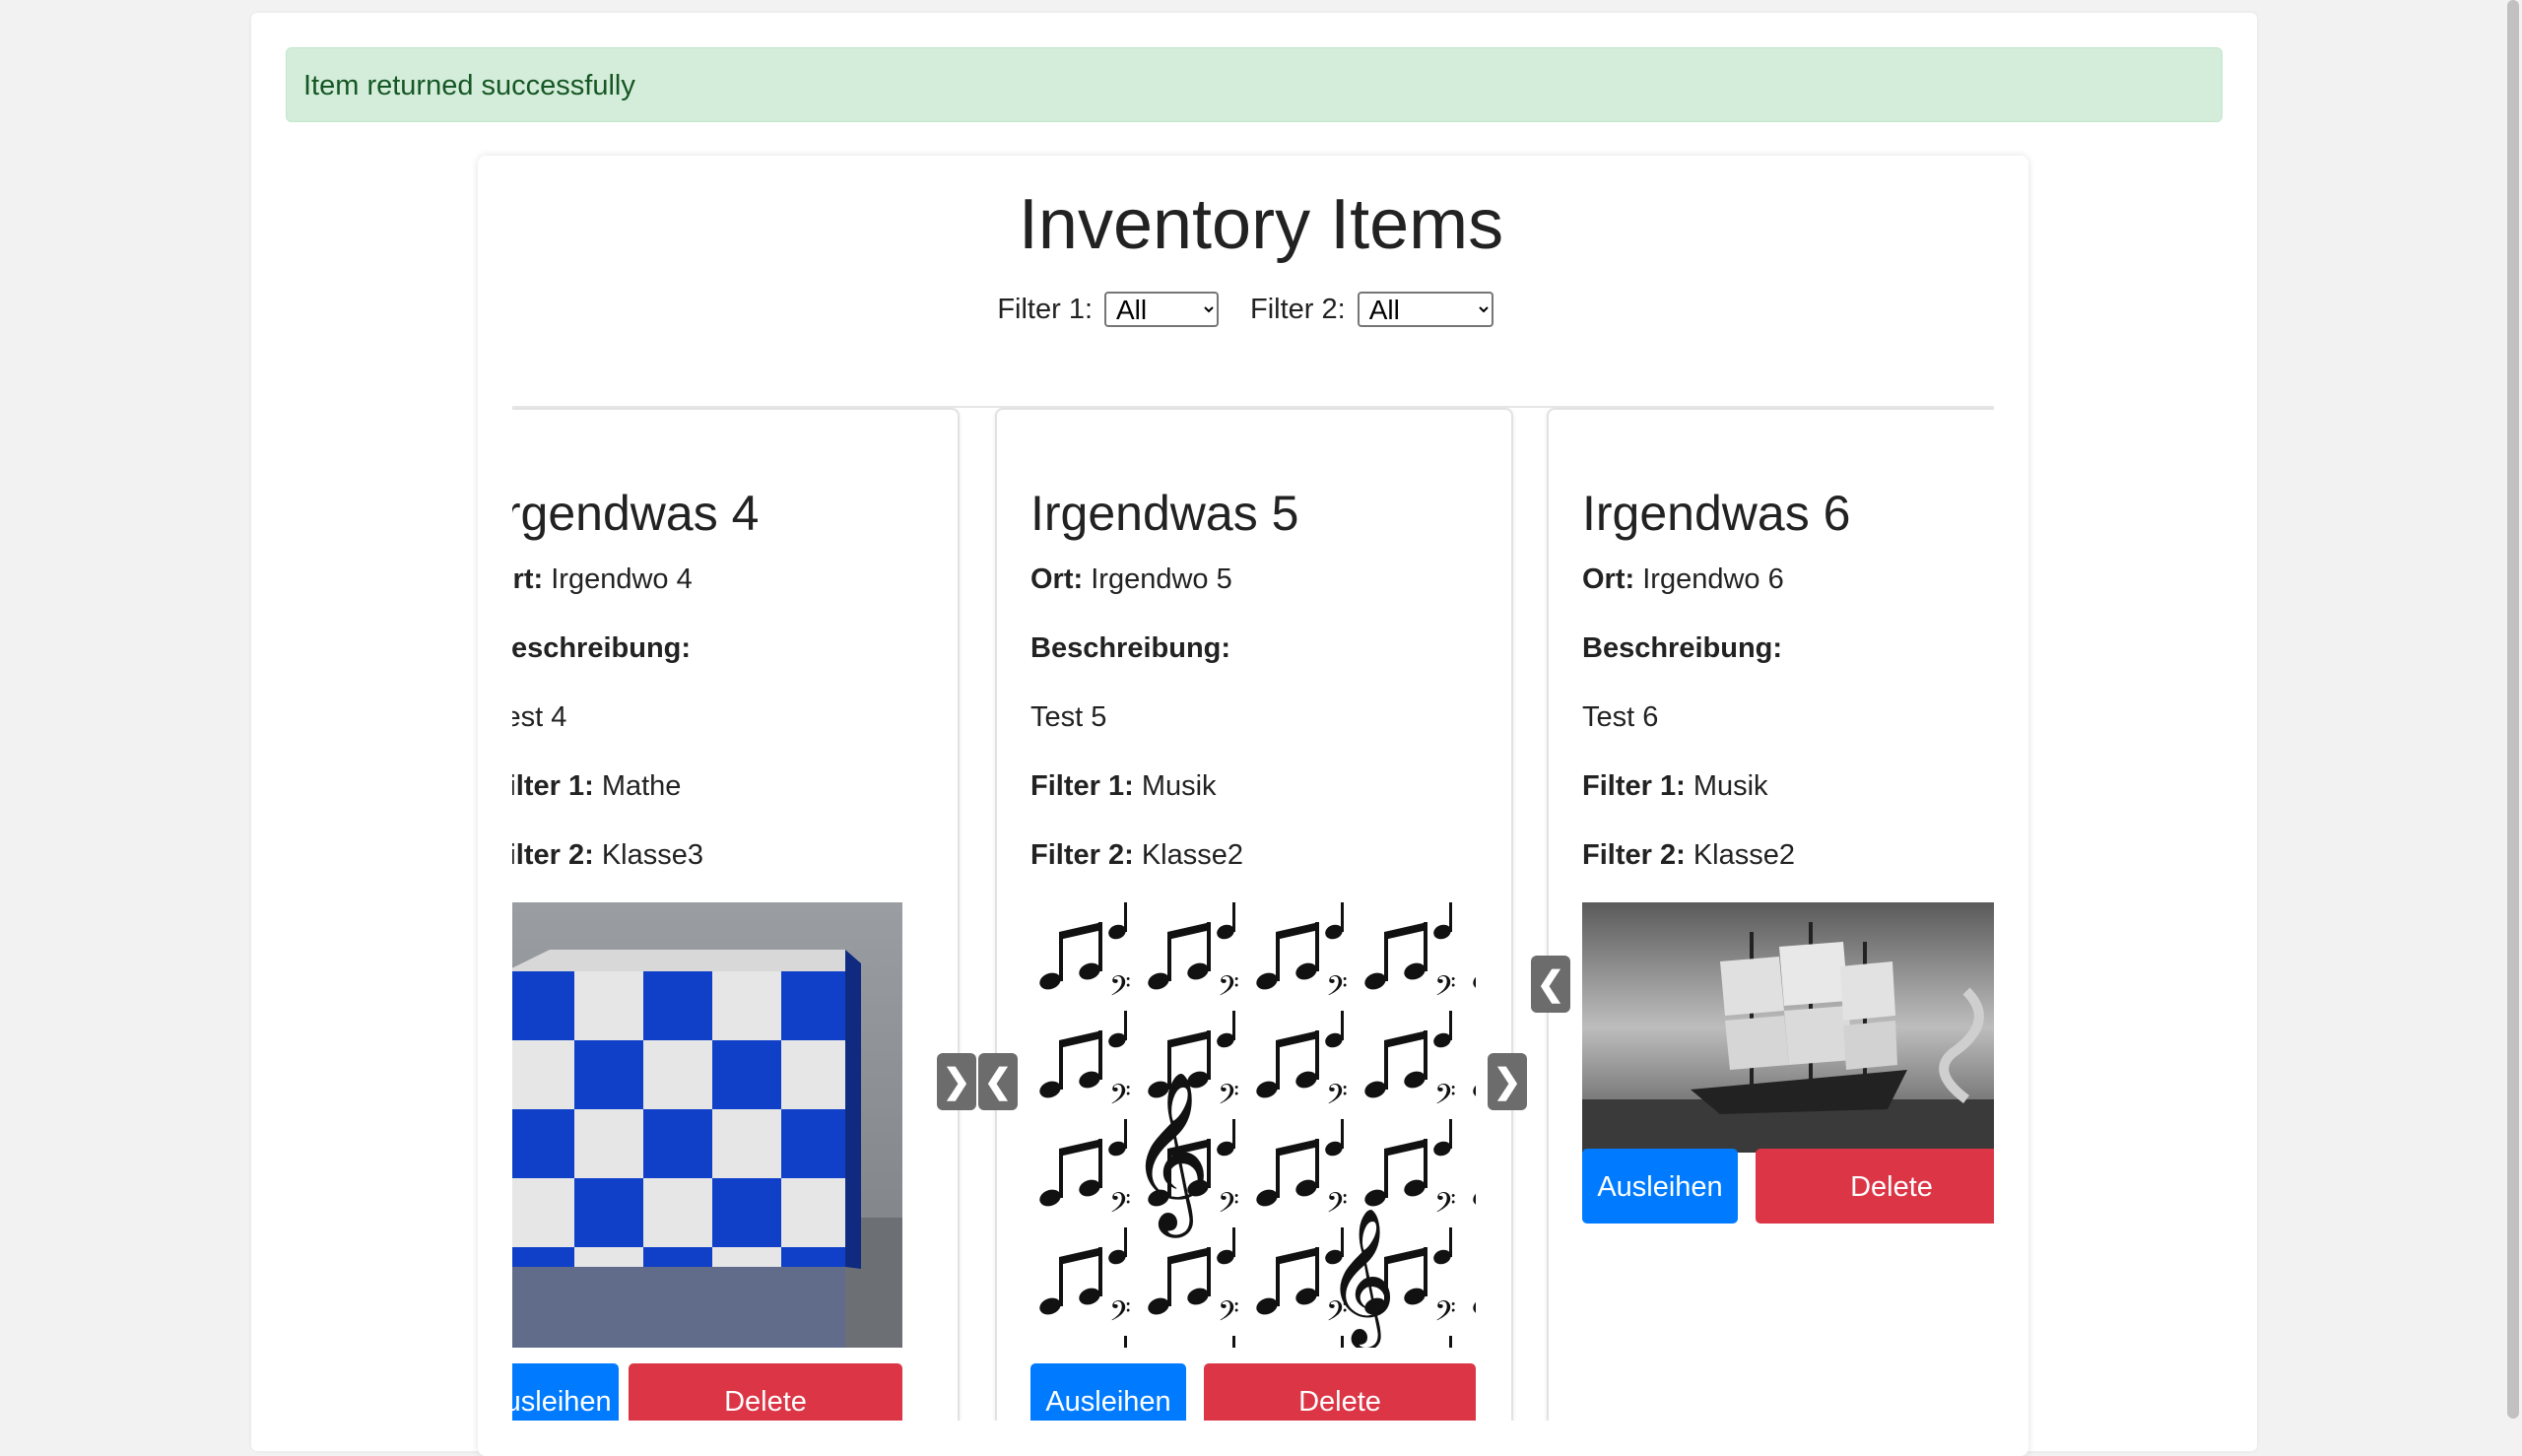 This screenshot has height=1456, width=2522. What do you see at coordinates (1131, 579) in the screenshot?
I see `item-location: Ort: Irgendwo 5` at bounding box center [1131, 579].